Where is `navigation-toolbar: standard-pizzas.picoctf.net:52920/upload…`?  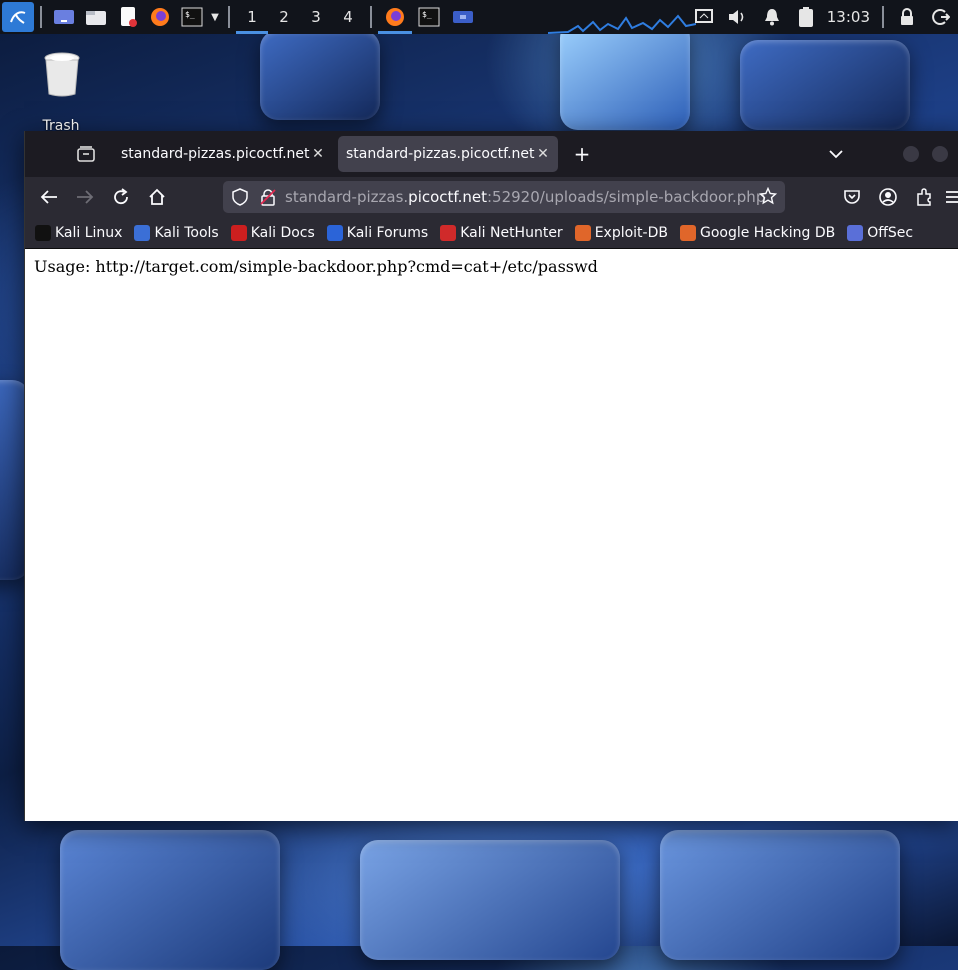 navigation-toolbar: standard-pizzas.picoctf.net:52920/upload… is located at coordinates (491, 197).